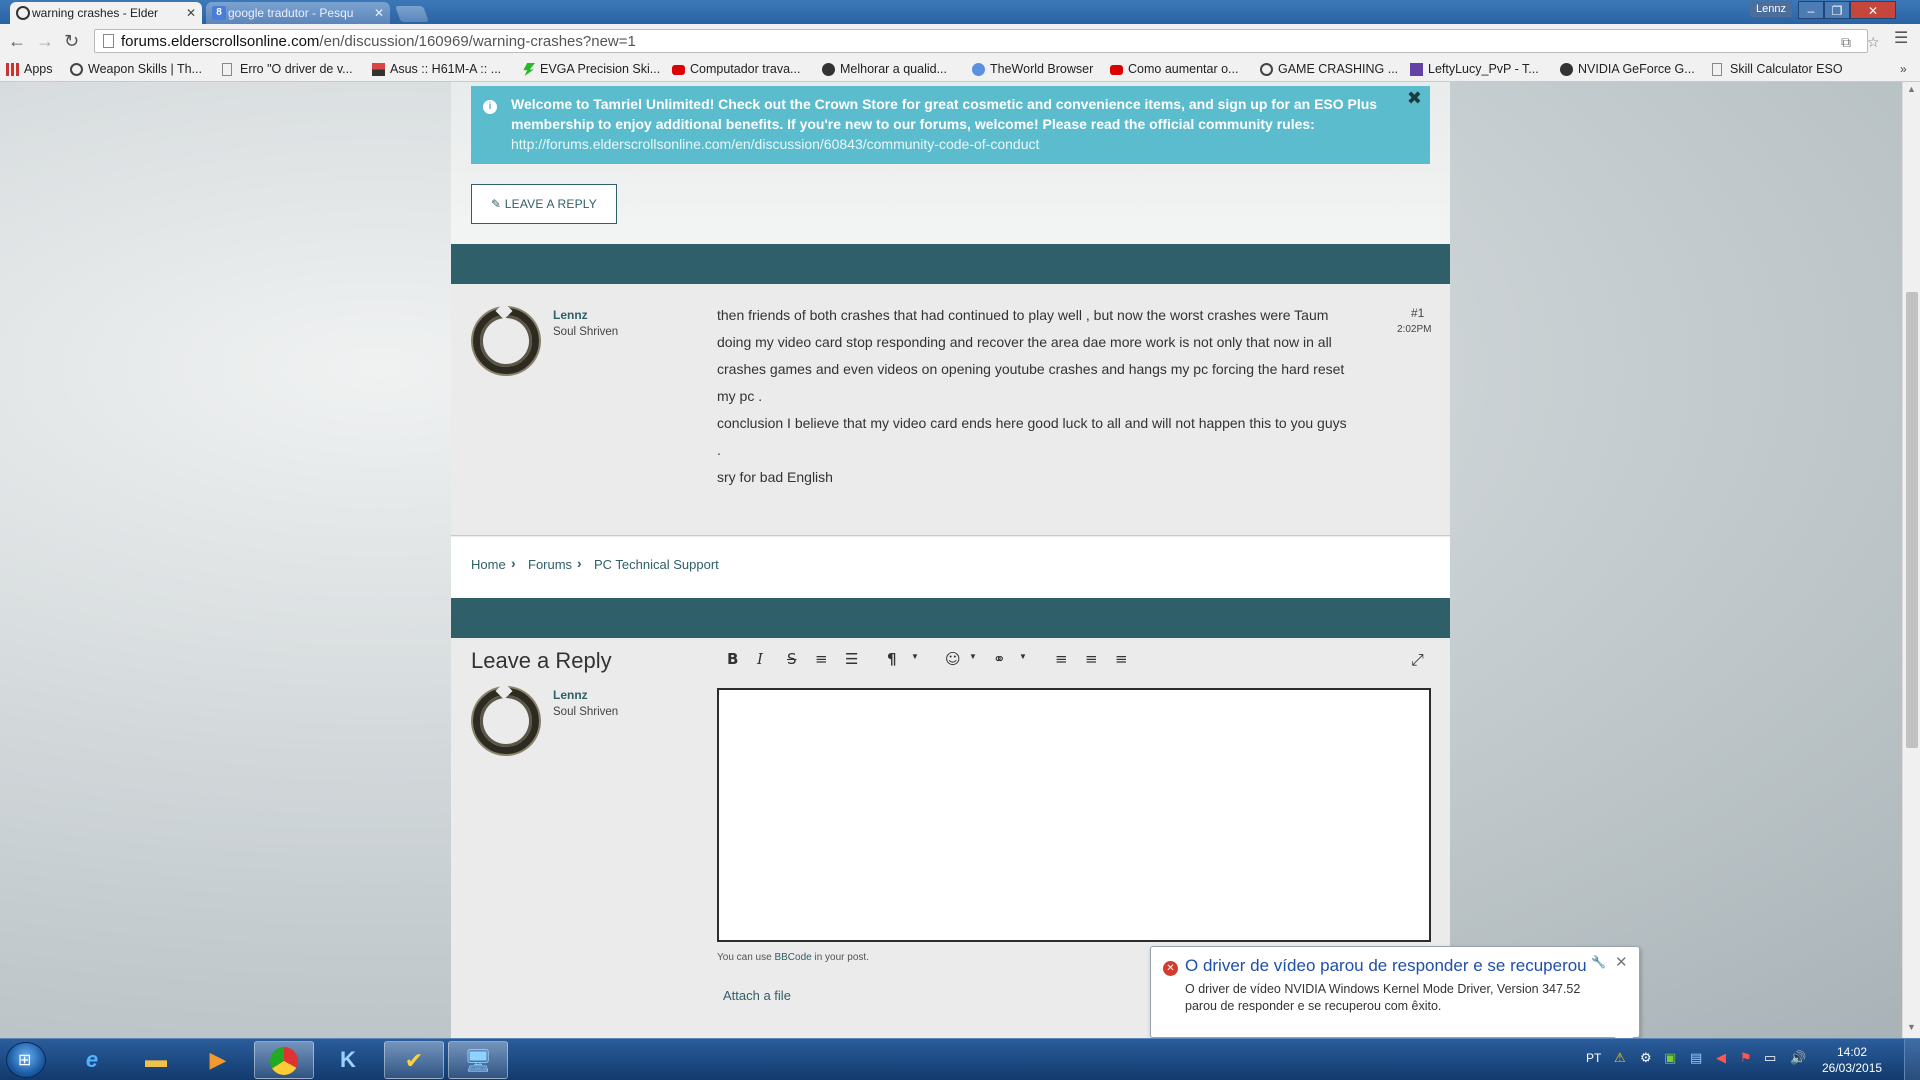  Describe the element at coordinates (1061, 659) in the screenshot. I see `align-left-icon: ≡` at that location.